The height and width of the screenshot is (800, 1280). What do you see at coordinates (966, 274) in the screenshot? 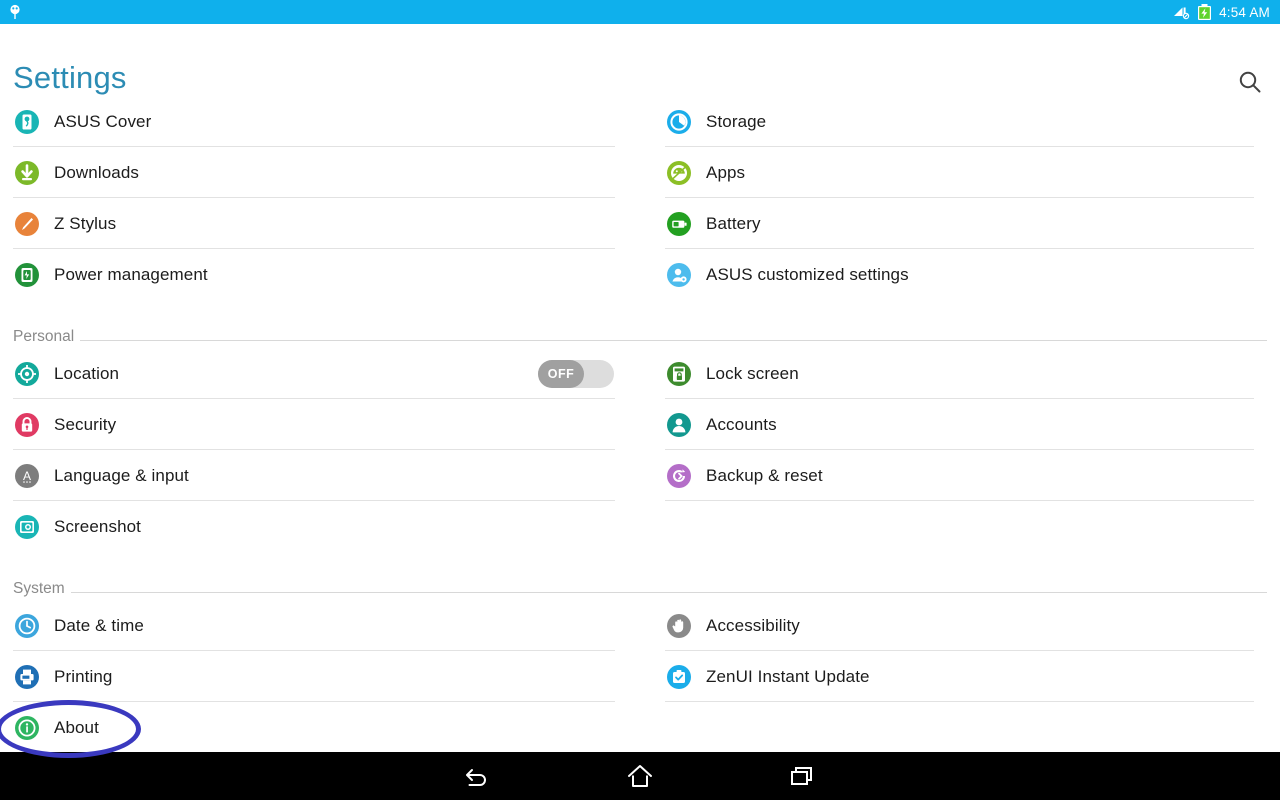
I see `settings-row-asus-customized-settings: ASUS customized settings` at bounding box center [966, 274].